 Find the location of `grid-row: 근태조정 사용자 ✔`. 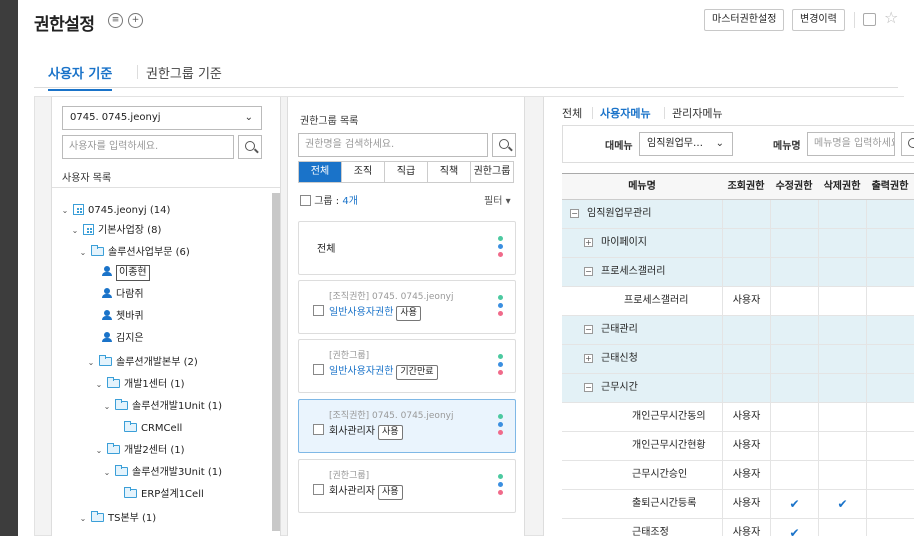

grid-row: 근태조정 사용자 ✔ is located at coordinates (738, 527).